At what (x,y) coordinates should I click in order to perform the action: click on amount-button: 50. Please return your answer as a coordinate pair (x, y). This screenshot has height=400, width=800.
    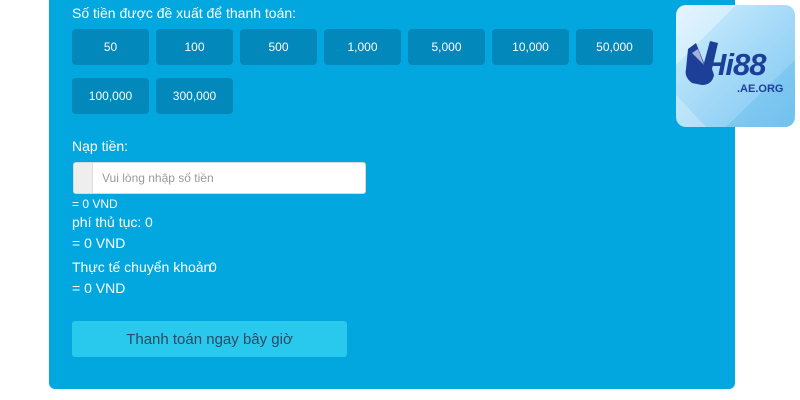
    Looking at the image, I should click on (110, 47).